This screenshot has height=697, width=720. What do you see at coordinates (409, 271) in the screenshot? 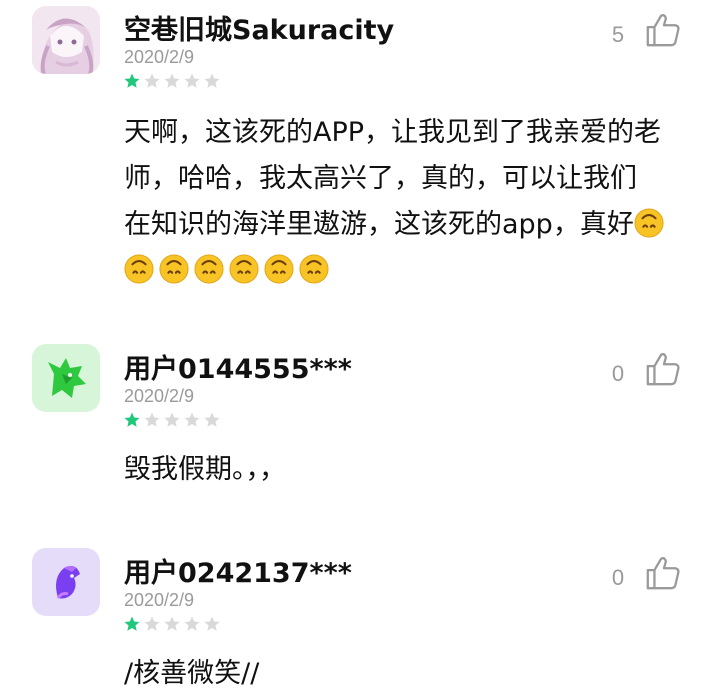
I see `review-text-line` at bounding box center [409, 271].